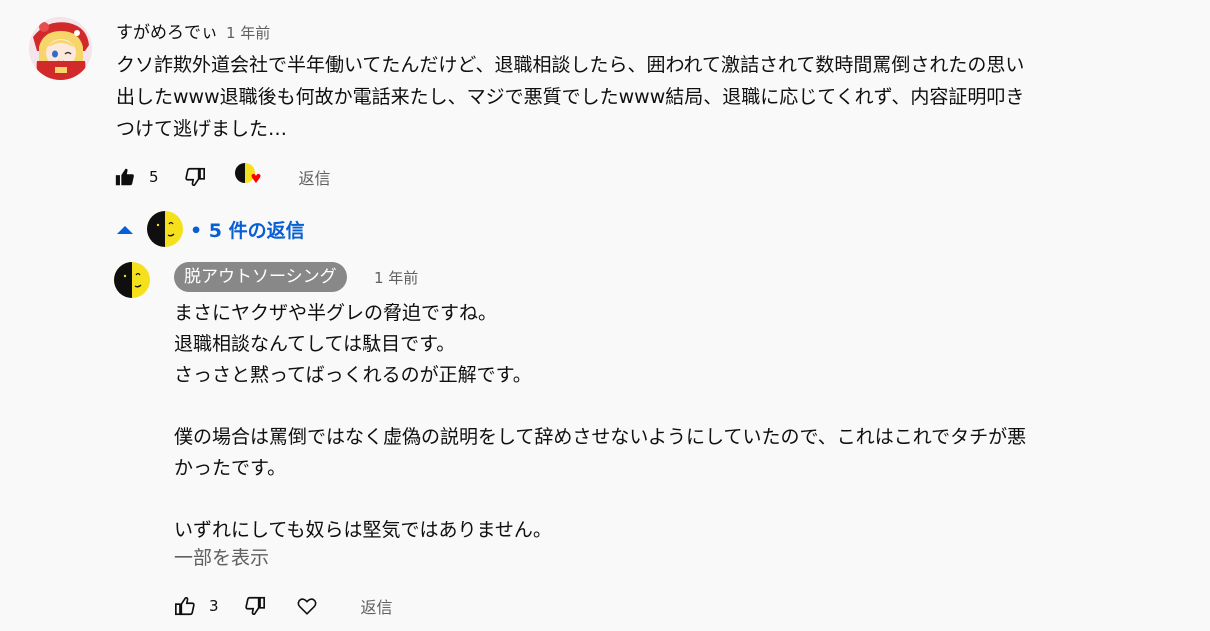 The image size is (1210, 631). What do you see at coordinates (185, 606) in the screenshot?
I see `thumb-up-outline-icon` at bounding box center [185, 606].